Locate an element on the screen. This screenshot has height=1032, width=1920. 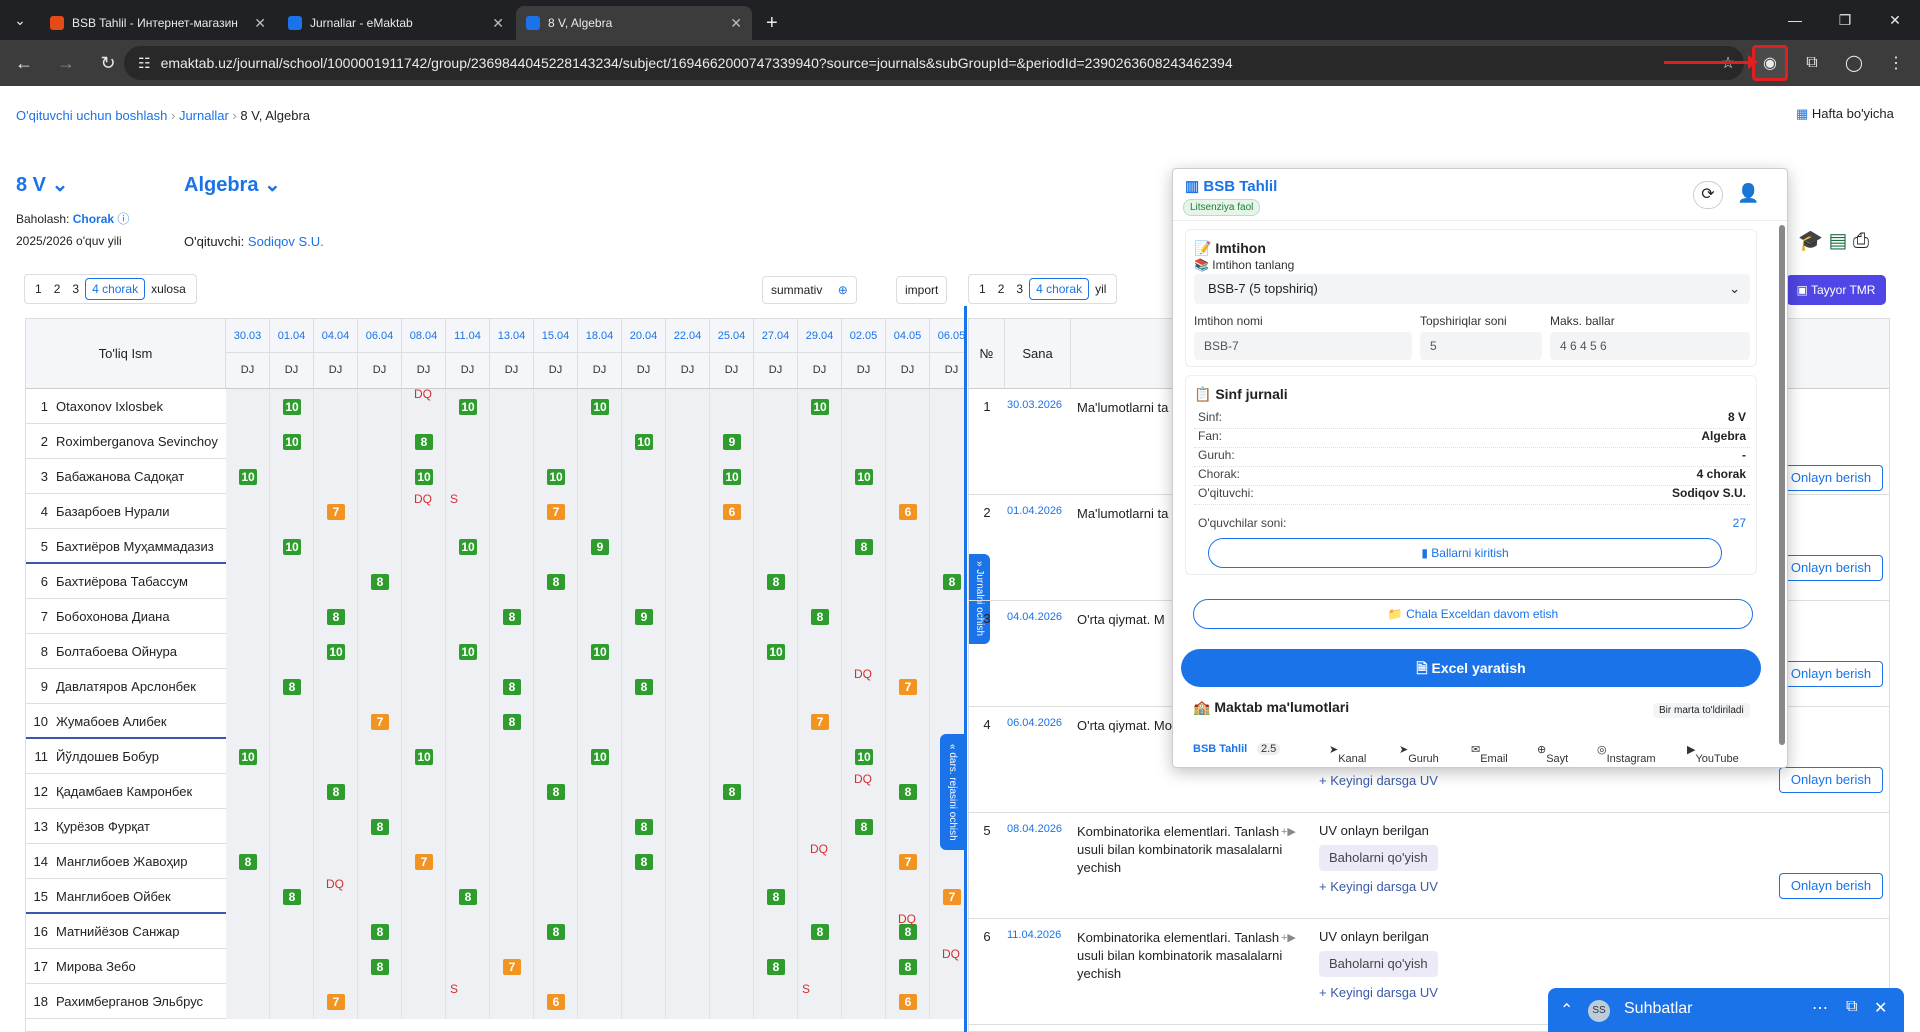
tab-summary: xulosa is located at coordinates (168, 289).